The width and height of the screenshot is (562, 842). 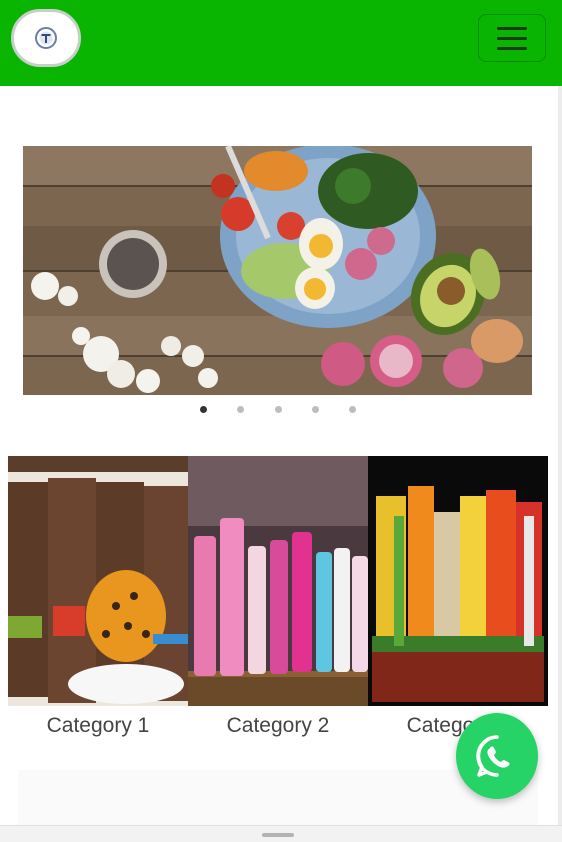 What do you see at coordinates (512, 38) in the screenshot?
I see `menu-toggle-button` at bounding box center [512, 38].